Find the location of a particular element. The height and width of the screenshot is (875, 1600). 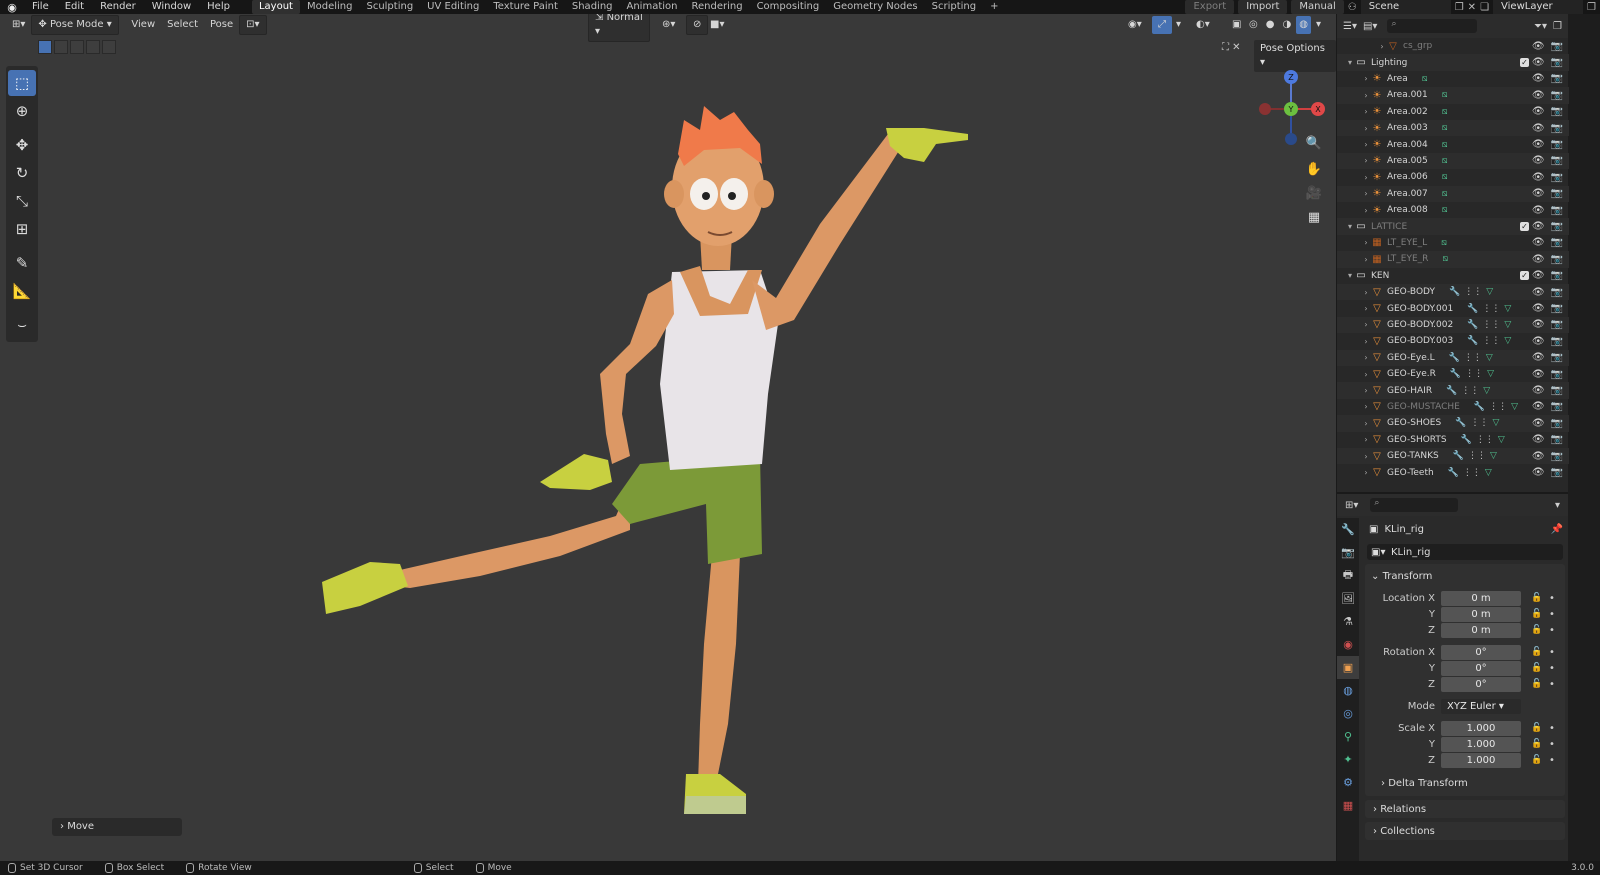

outliner-row: › ☀ Area.004 ⧅ 👁 📷 is located at coordinates (1453, 144).